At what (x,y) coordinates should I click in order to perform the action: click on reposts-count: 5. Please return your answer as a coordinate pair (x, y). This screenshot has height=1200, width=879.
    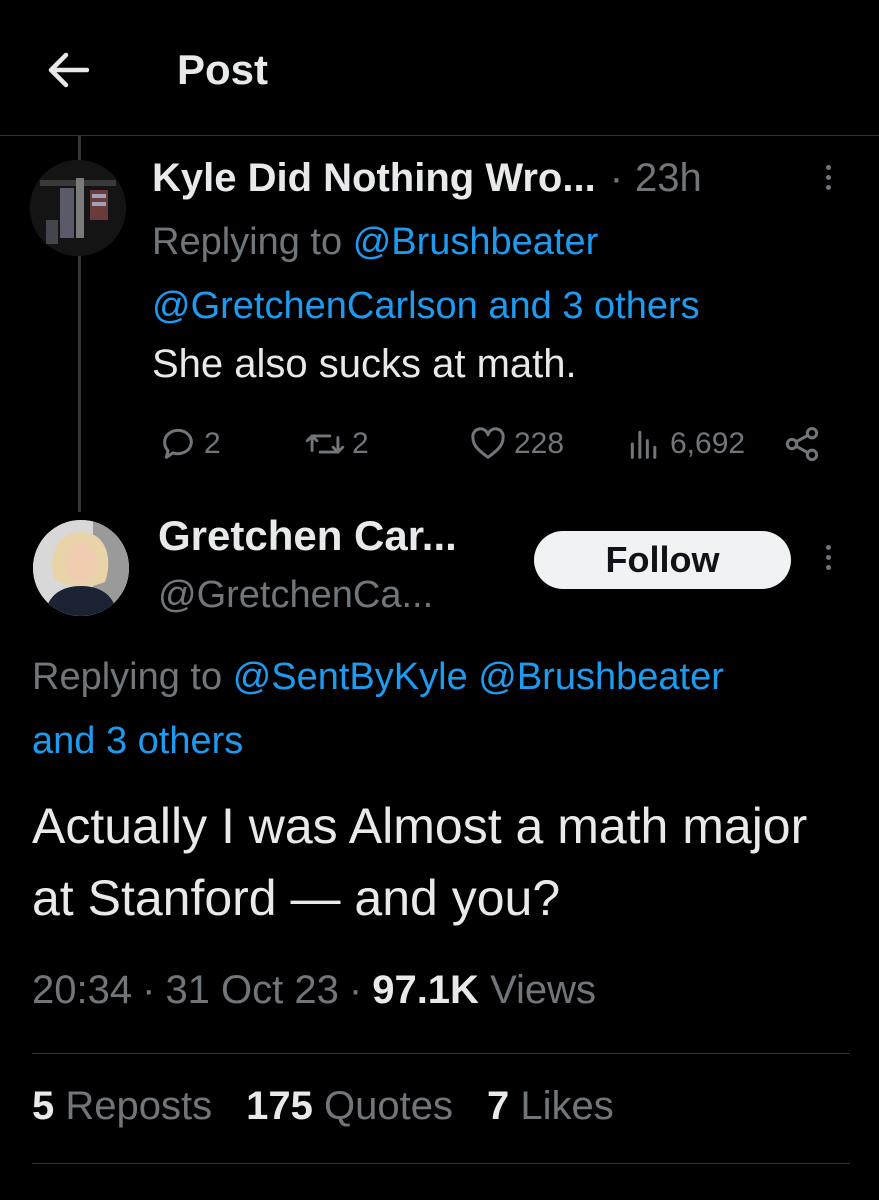
    Looking at the image, I should click on (43, 1106).